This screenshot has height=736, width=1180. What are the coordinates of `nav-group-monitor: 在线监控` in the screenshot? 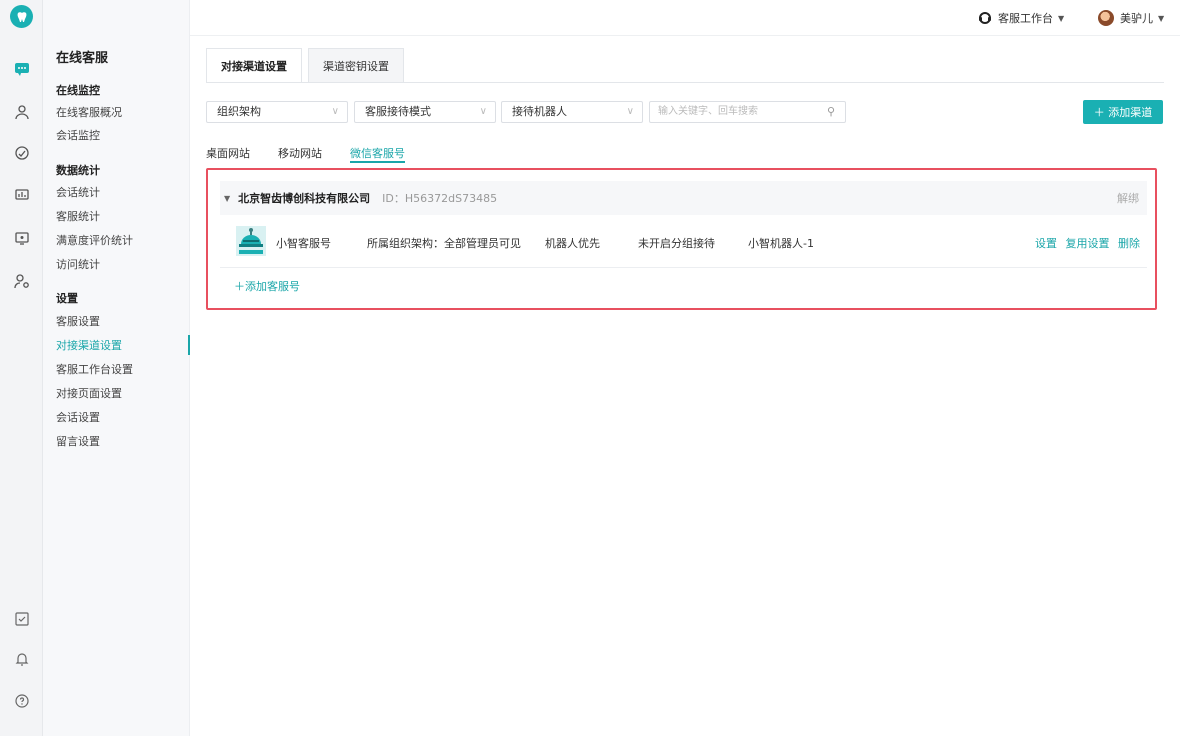 It's located at (78, 90).